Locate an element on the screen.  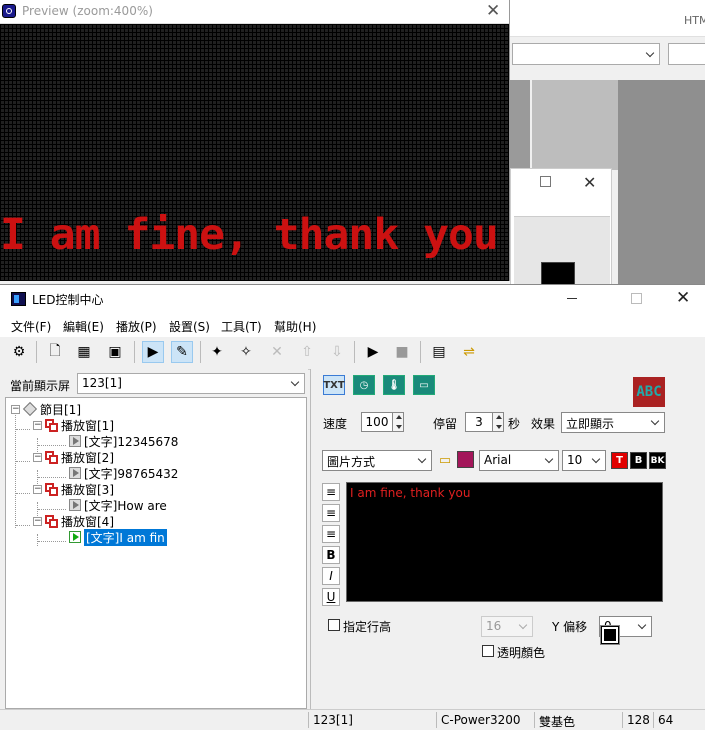
status-separator is located at coordinates (653, 720).